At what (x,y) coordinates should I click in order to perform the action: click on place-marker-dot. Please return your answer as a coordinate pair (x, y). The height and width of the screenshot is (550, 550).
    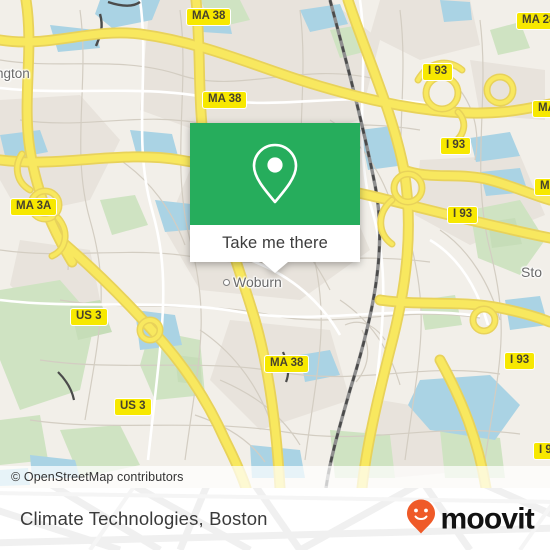
    Looking at the image, I should click on (226, 282).